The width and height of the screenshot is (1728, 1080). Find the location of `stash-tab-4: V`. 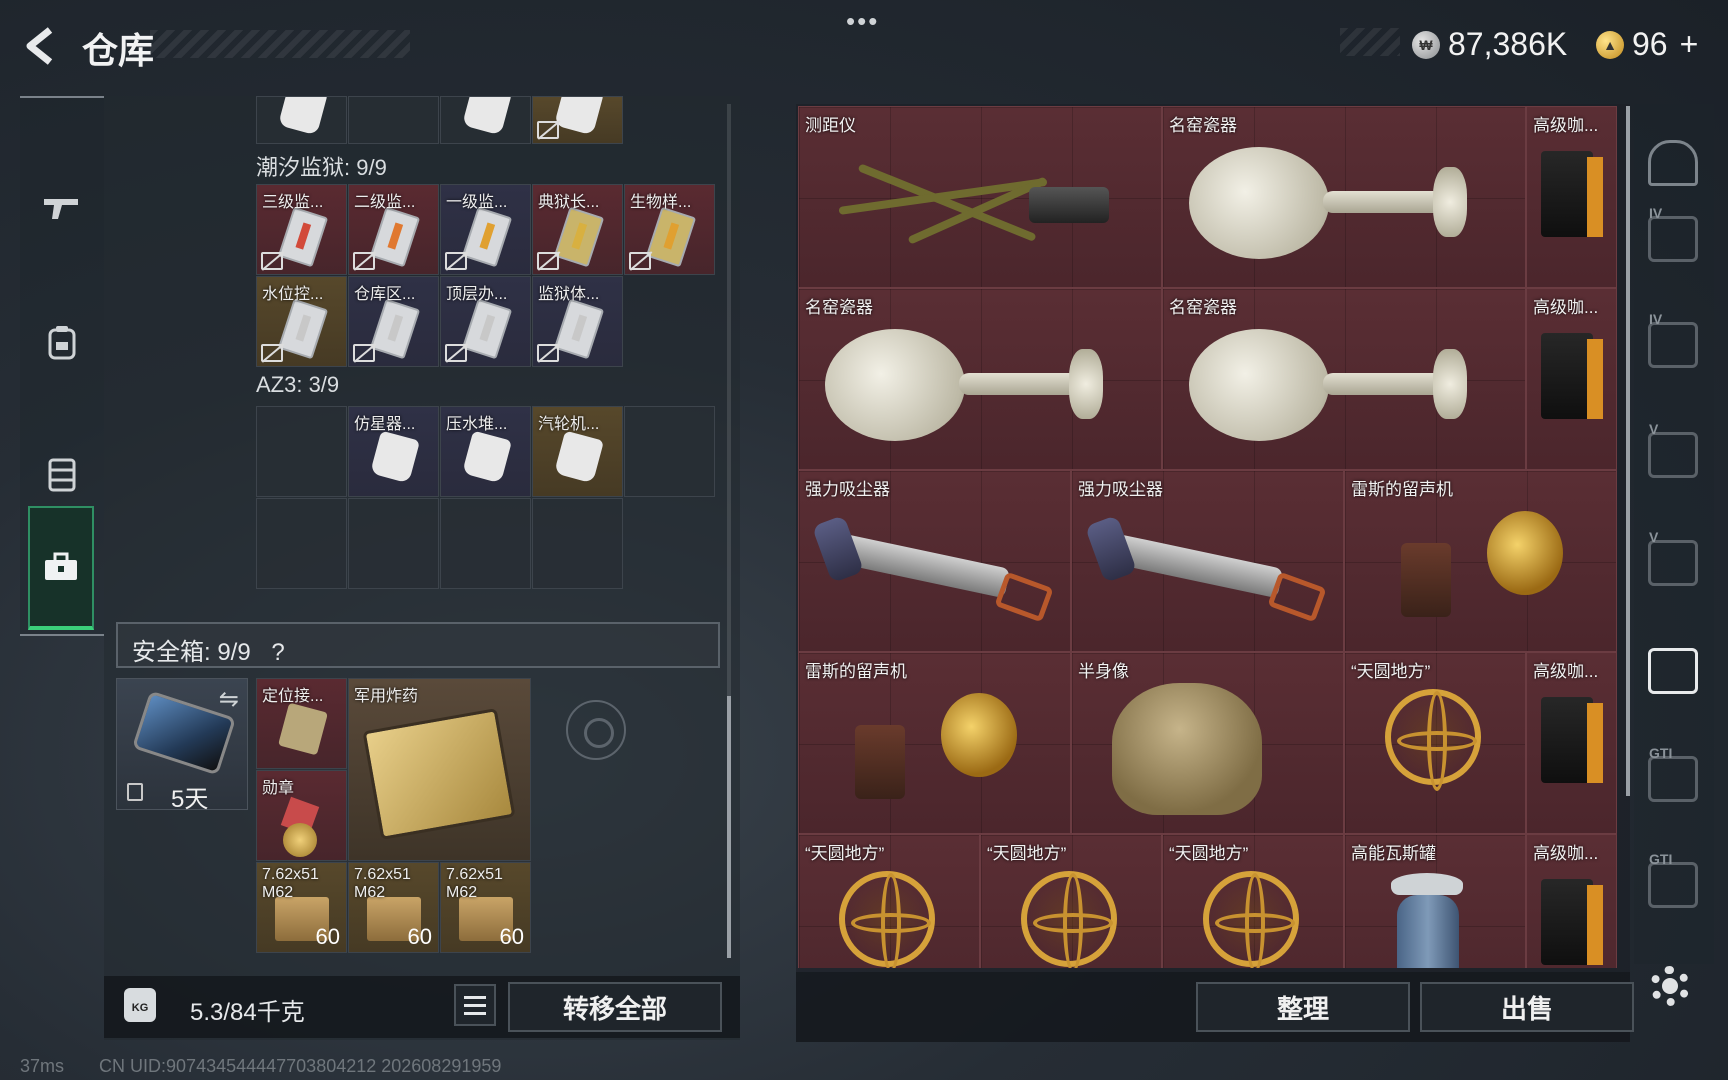

stash-tab-4: V is located at coordinates (1673, 557).